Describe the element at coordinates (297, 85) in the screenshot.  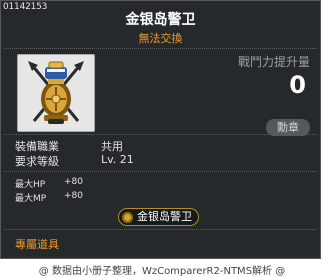
I see `combat-power-value: 0` at that location.